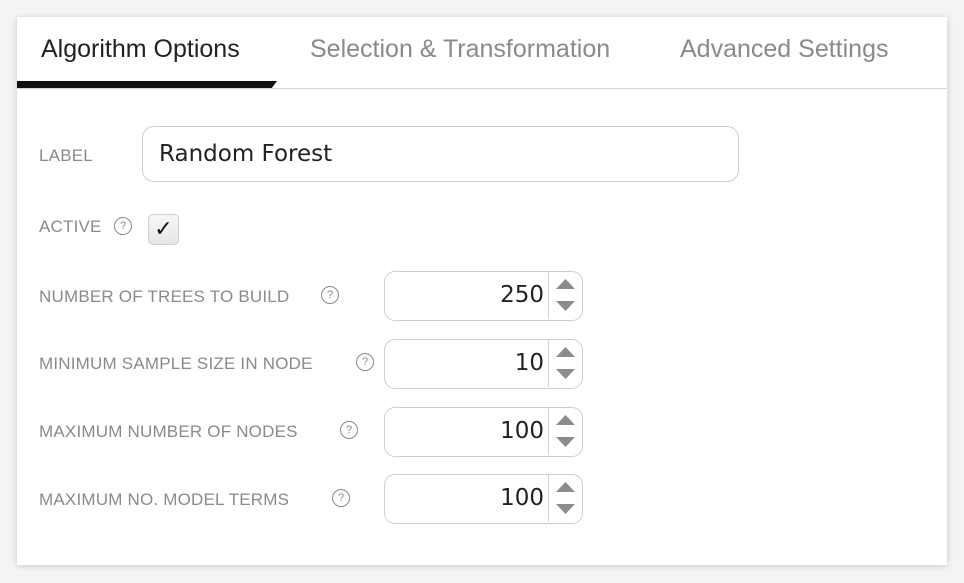 The width and height of the screenshot is (964, 583). I want to click on min-sample-help-icon: ?, so click(365, 362).